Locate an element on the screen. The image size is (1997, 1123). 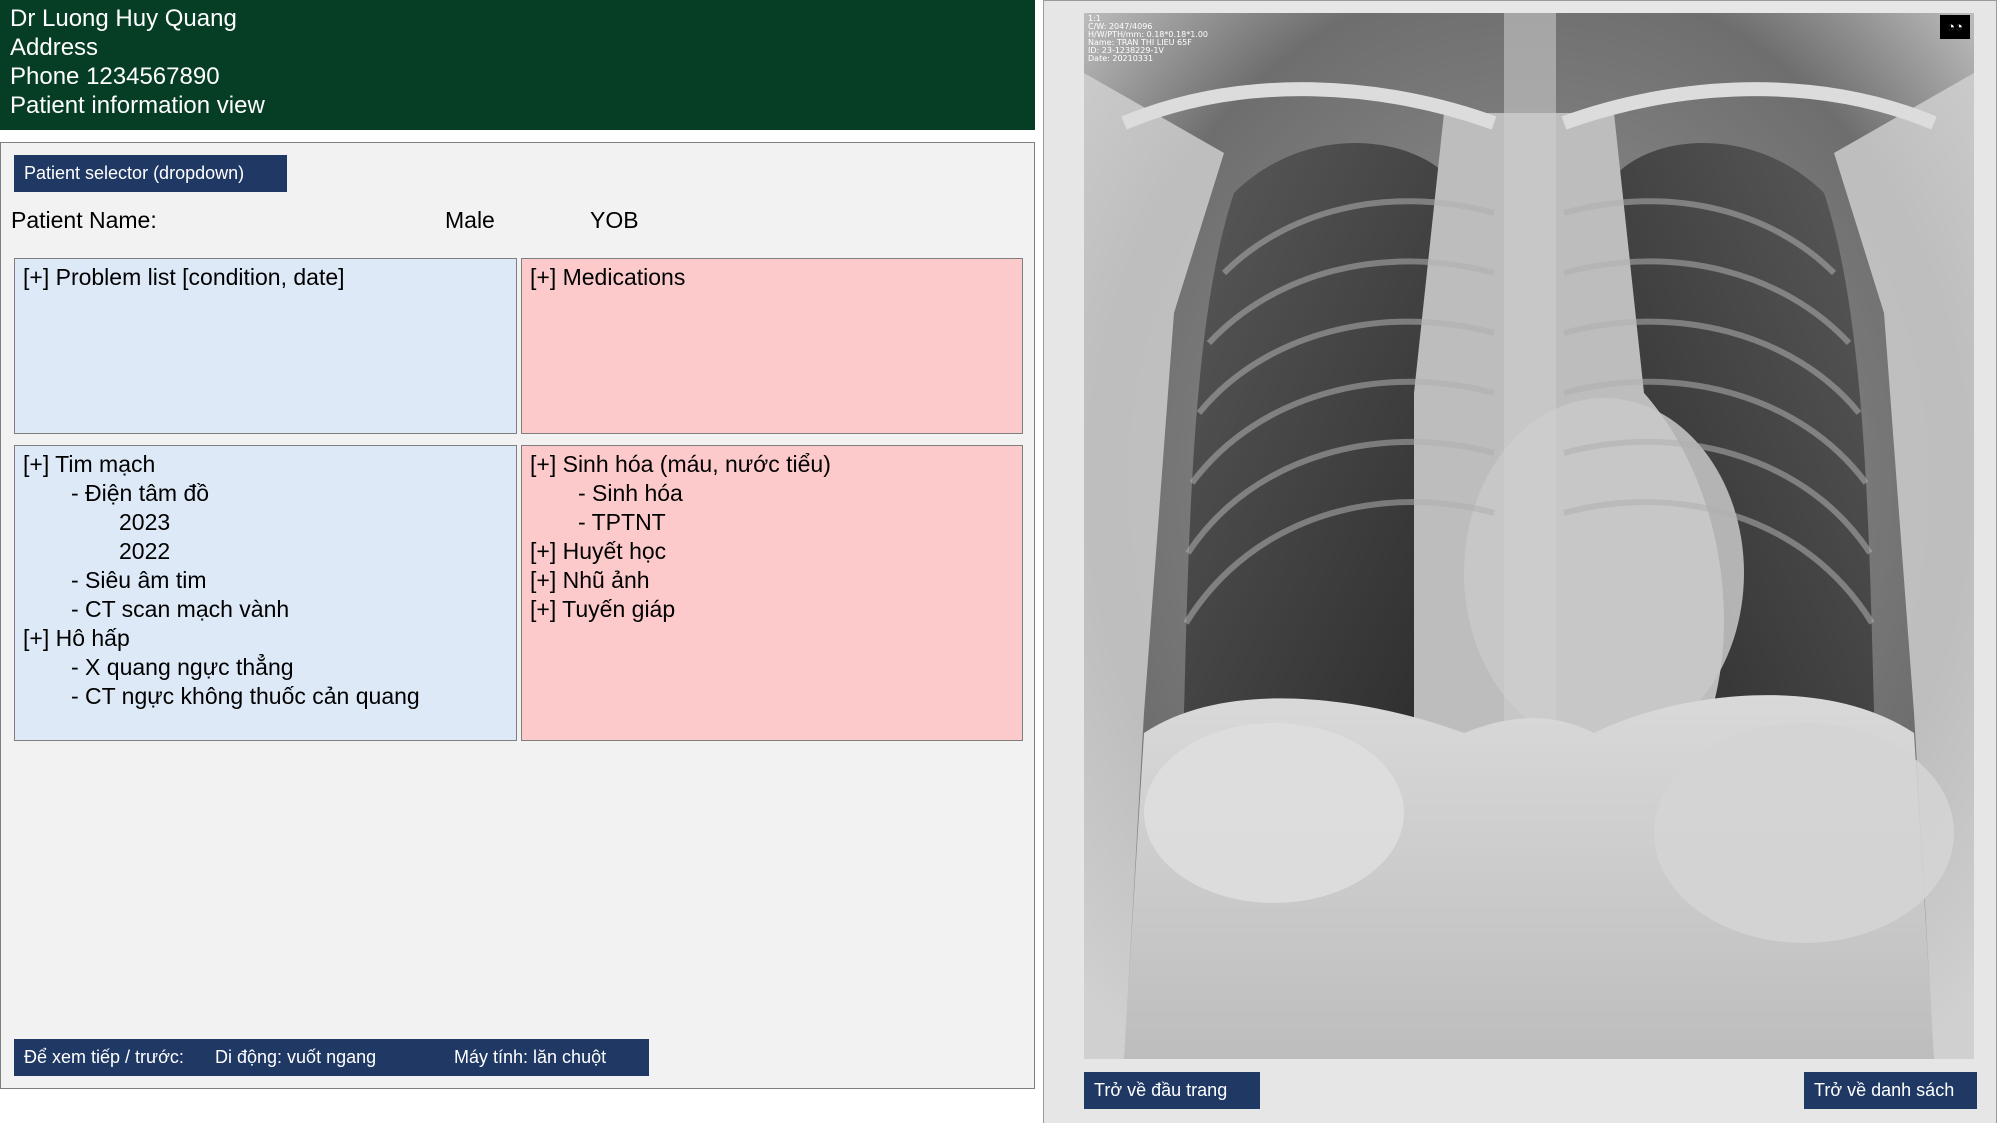
medications-toggle: [+] Medications is located at coordinates (772, 277).